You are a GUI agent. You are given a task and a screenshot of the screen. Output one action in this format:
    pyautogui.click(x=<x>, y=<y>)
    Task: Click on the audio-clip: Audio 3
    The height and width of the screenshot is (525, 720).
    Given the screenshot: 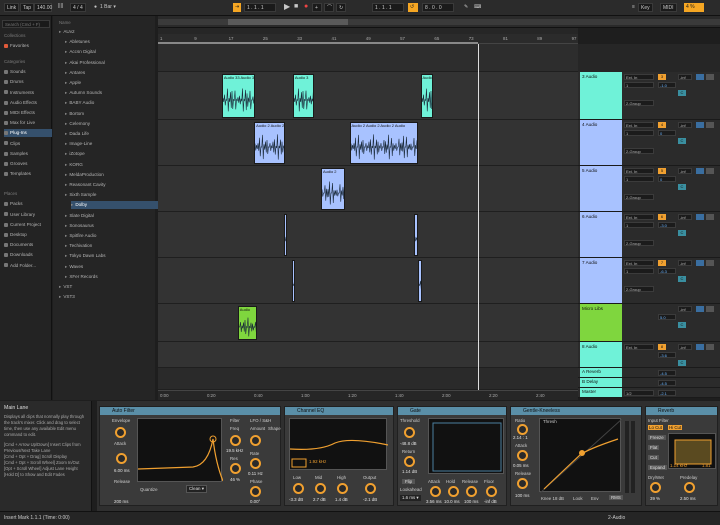 What is the action you would take?
    pyautogui.click(x=303, y=96)
    